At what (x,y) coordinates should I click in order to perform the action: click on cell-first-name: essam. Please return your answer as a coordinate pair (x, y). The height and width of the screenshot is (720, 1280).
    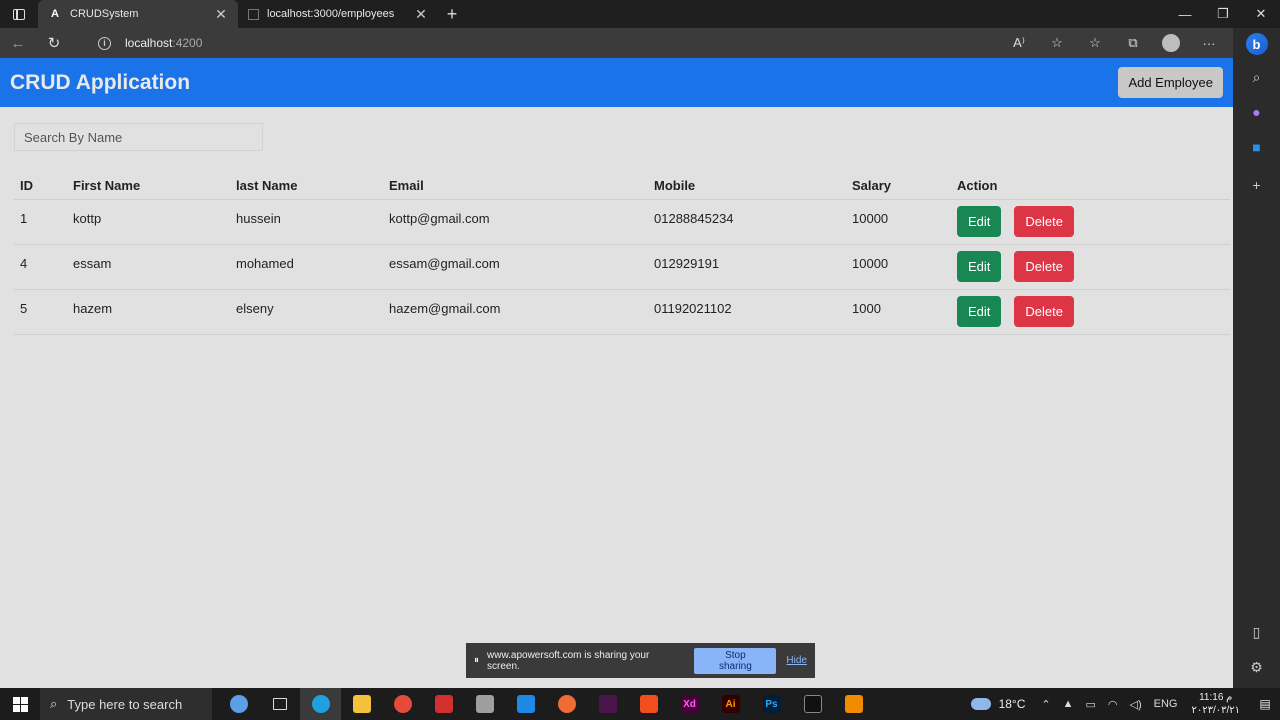
    Looking at the image, I should click on (148, 266).